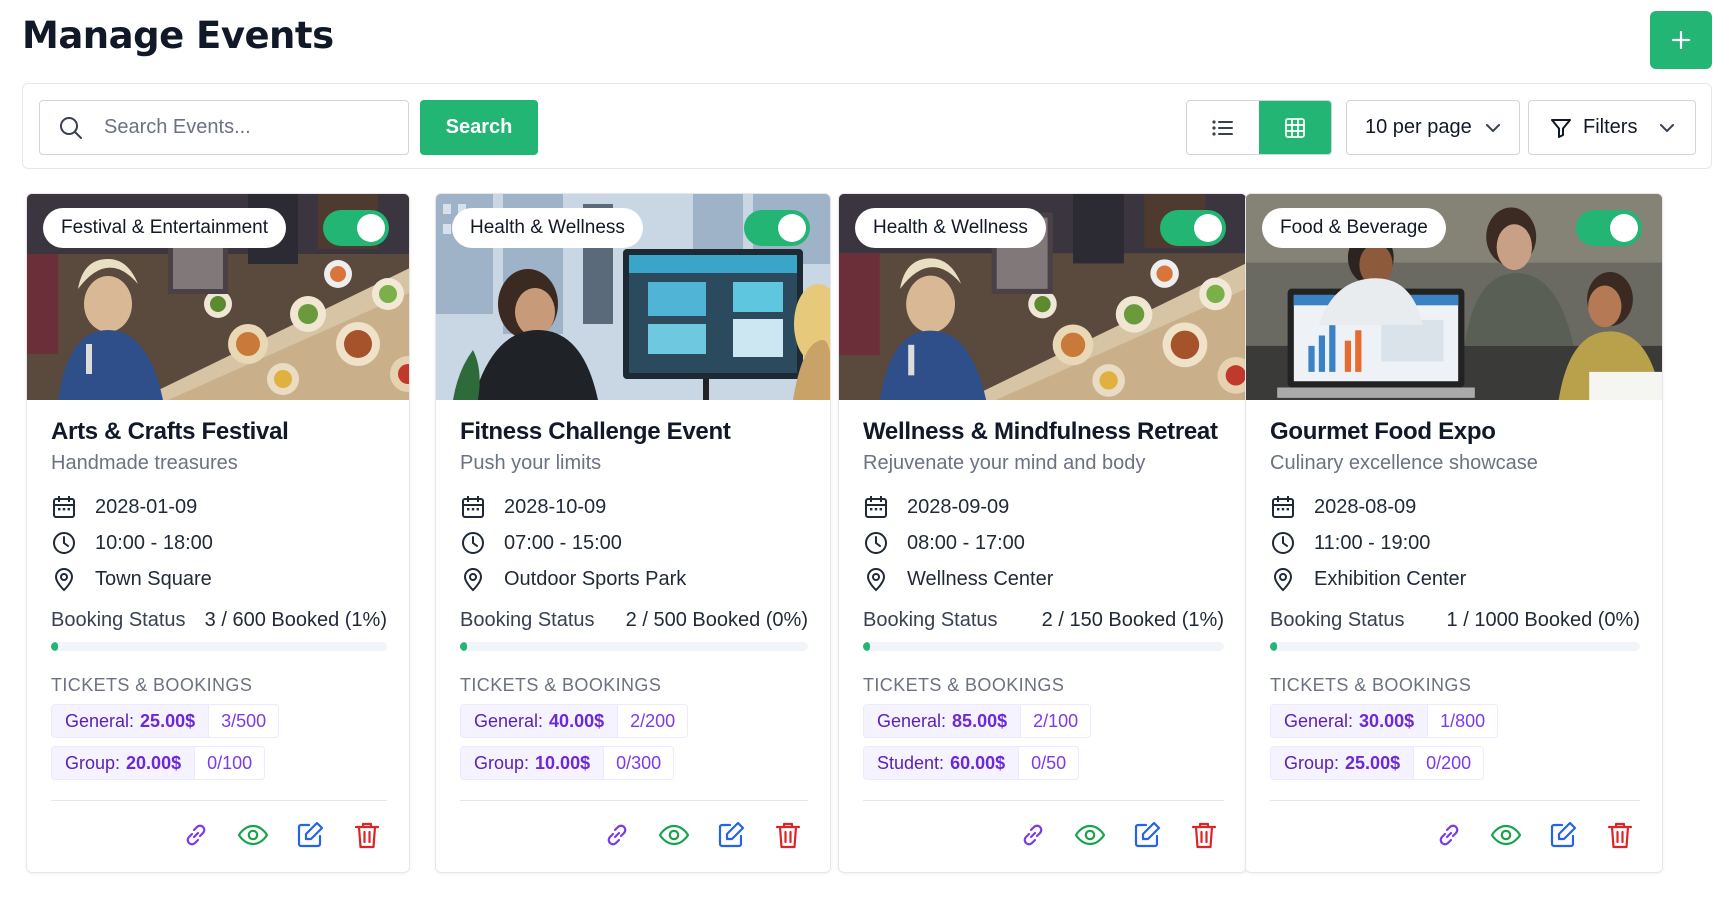  I want to click on ticket-name-price: General: 30.00$, so click(1349, 721).